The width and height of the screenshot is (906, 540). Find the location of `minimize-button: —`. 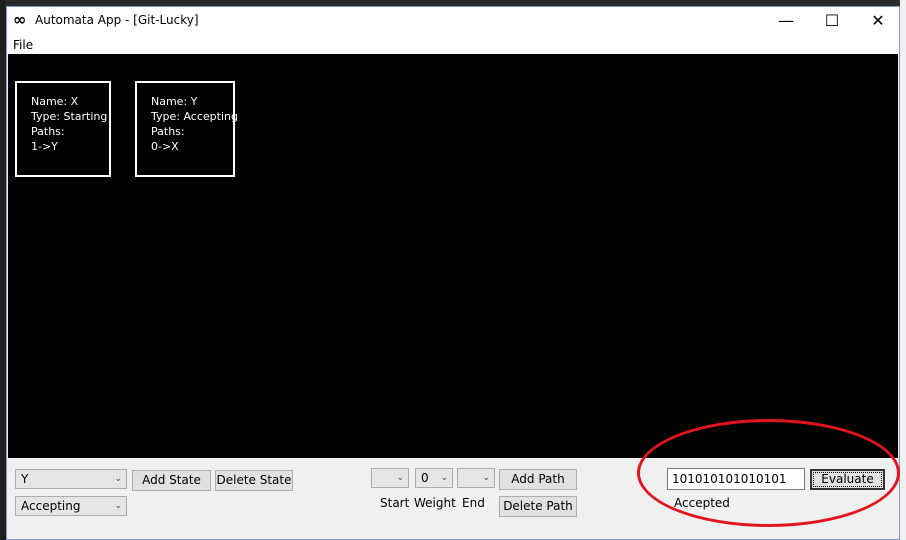

minimize-button: — is located at coordinates (786, 21).